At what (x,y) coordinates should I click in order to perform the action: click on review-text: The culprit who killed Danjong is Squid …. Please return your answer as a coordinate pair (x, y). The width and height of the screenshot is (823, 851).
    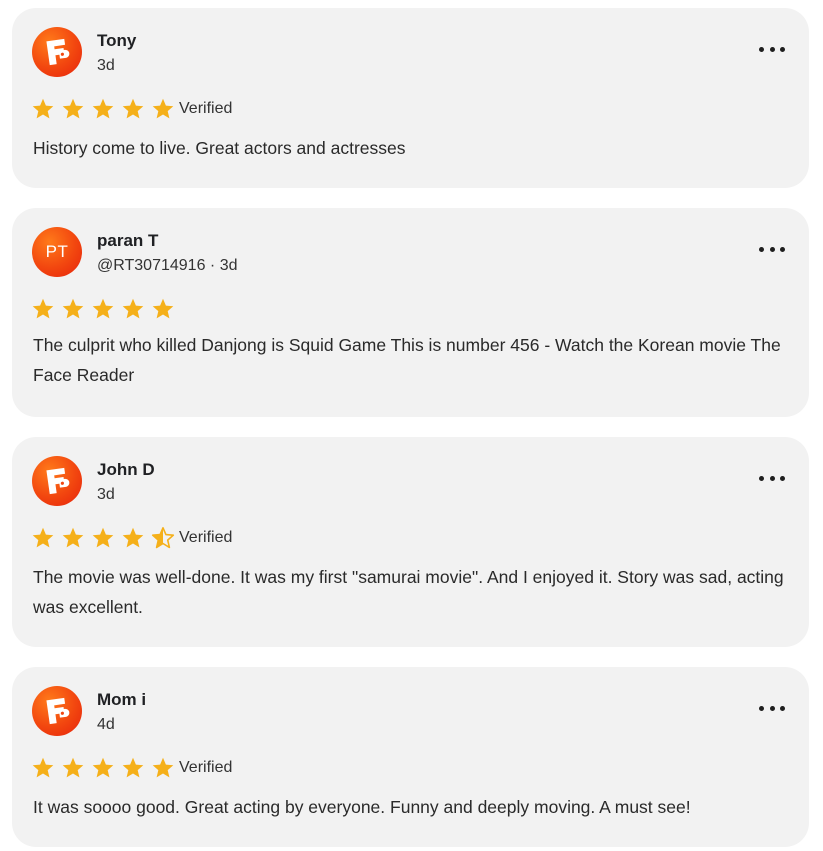
    Looking at the image, I should click on (407, 360).